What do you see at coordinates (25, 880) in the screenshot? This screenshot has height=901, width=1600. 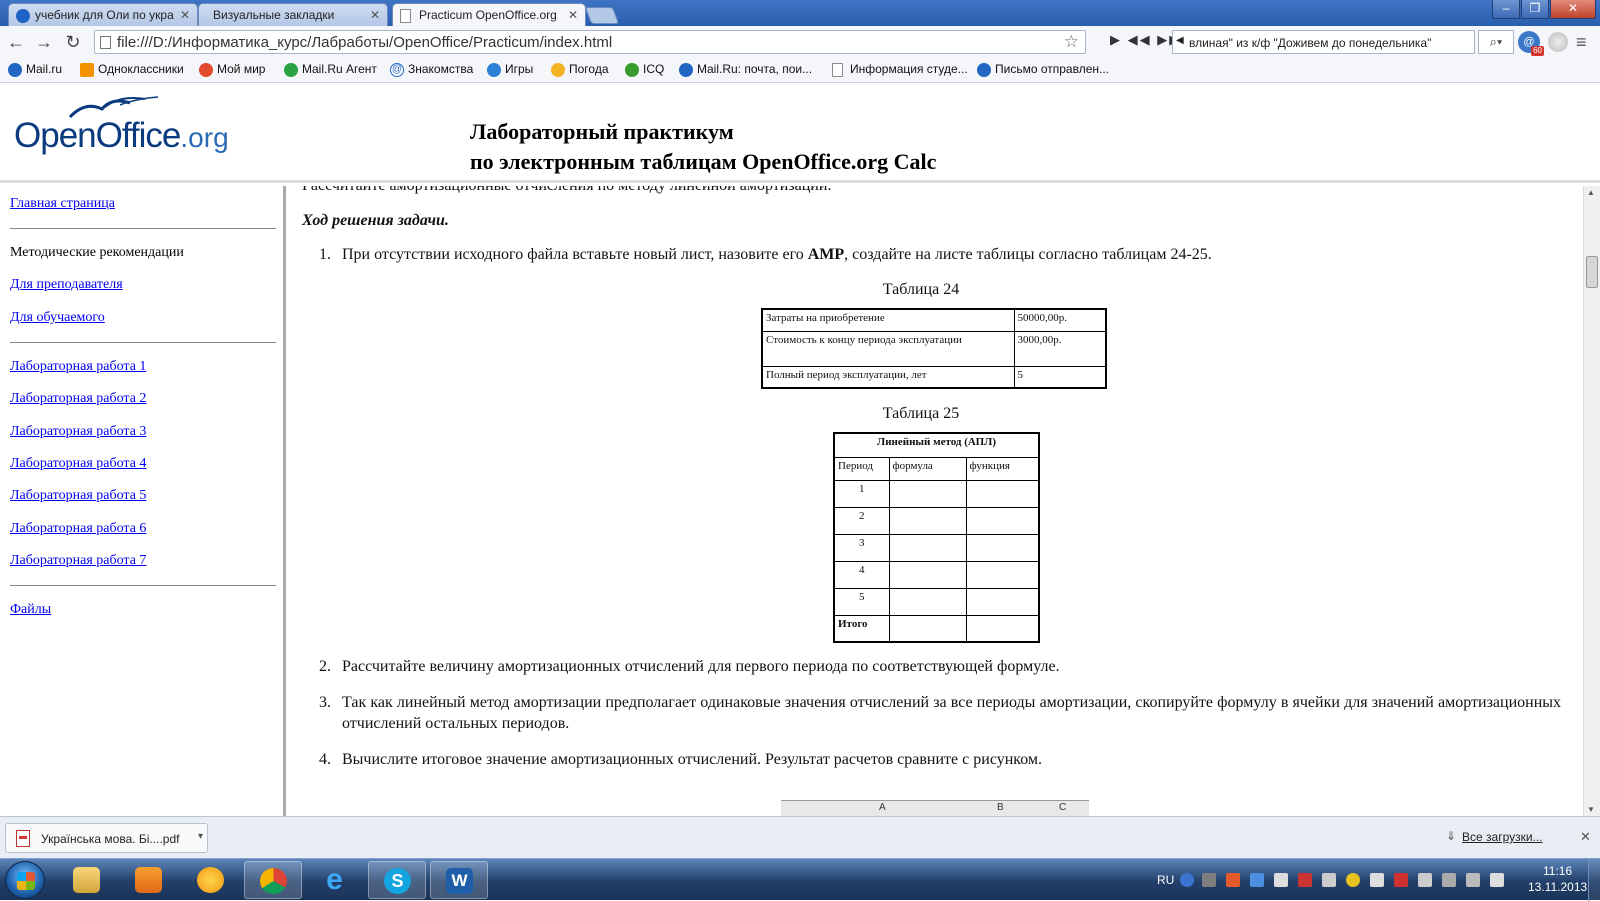 I see `start-button` at bounding box center [25, 880].